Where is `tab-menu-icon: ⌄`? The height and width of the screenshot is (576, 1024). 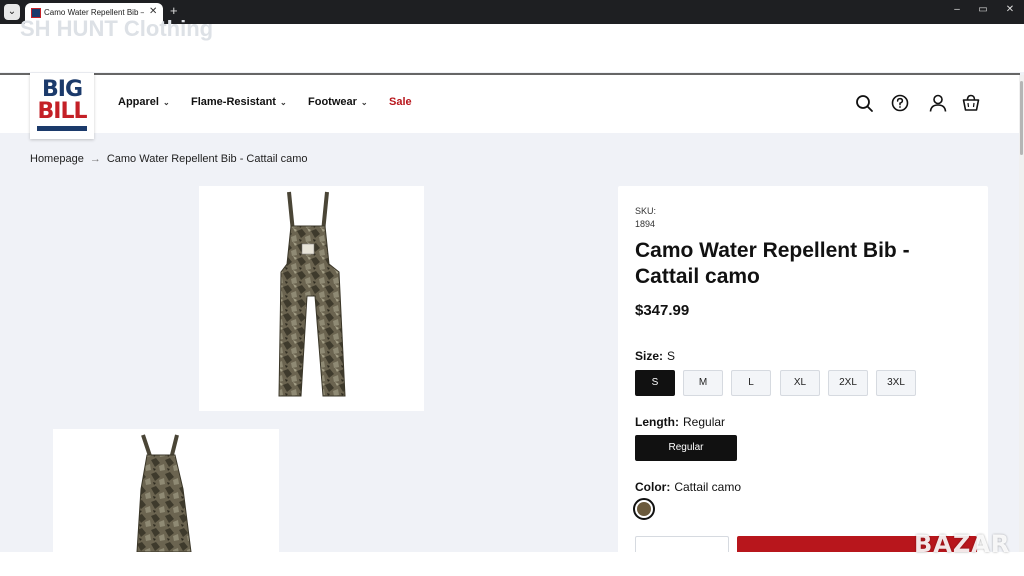 tab-menu-icon: ⌄ is located at coordinates (12, 12).